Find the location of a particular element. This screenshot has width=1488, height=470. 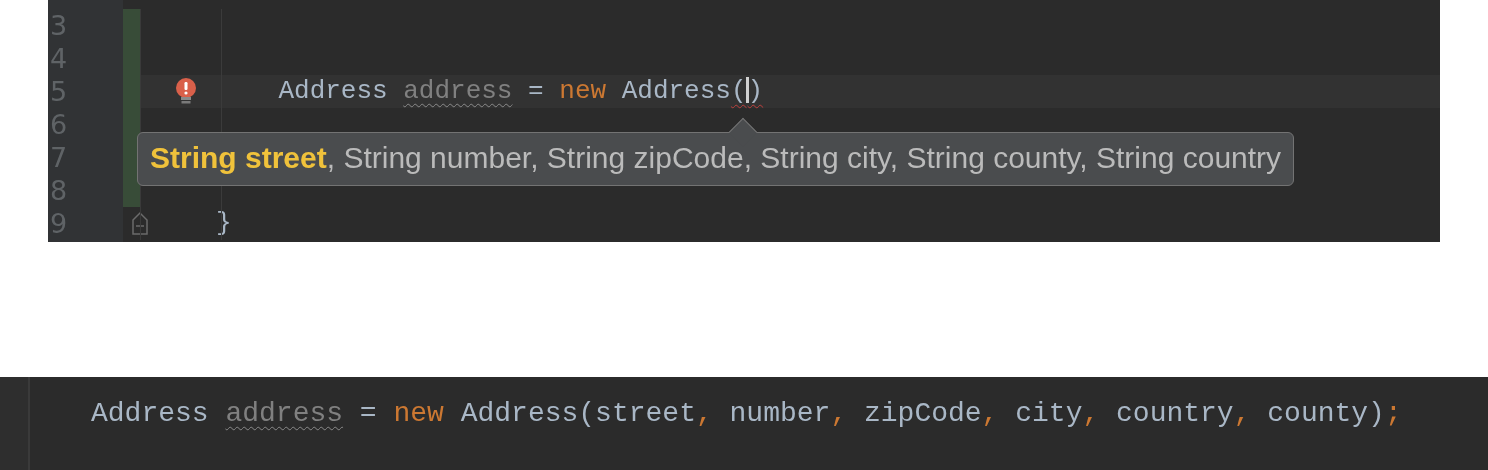

parameter-name: String county is located at coordinates (993, 157).